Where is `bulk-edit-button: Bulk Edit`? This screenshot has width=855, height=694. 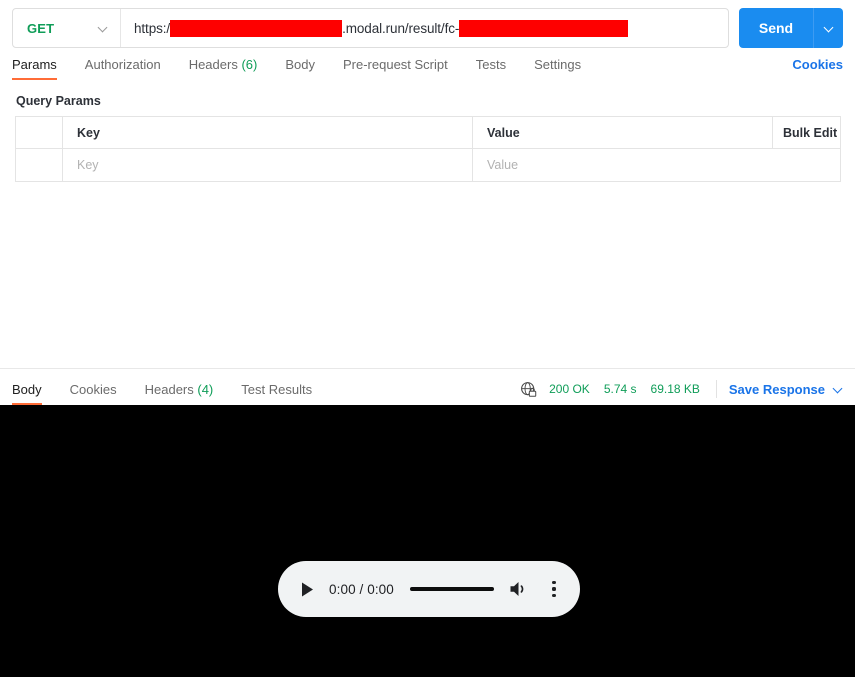
bulk-edit-button: Bulk Edit is located at coordinates (806, 132).